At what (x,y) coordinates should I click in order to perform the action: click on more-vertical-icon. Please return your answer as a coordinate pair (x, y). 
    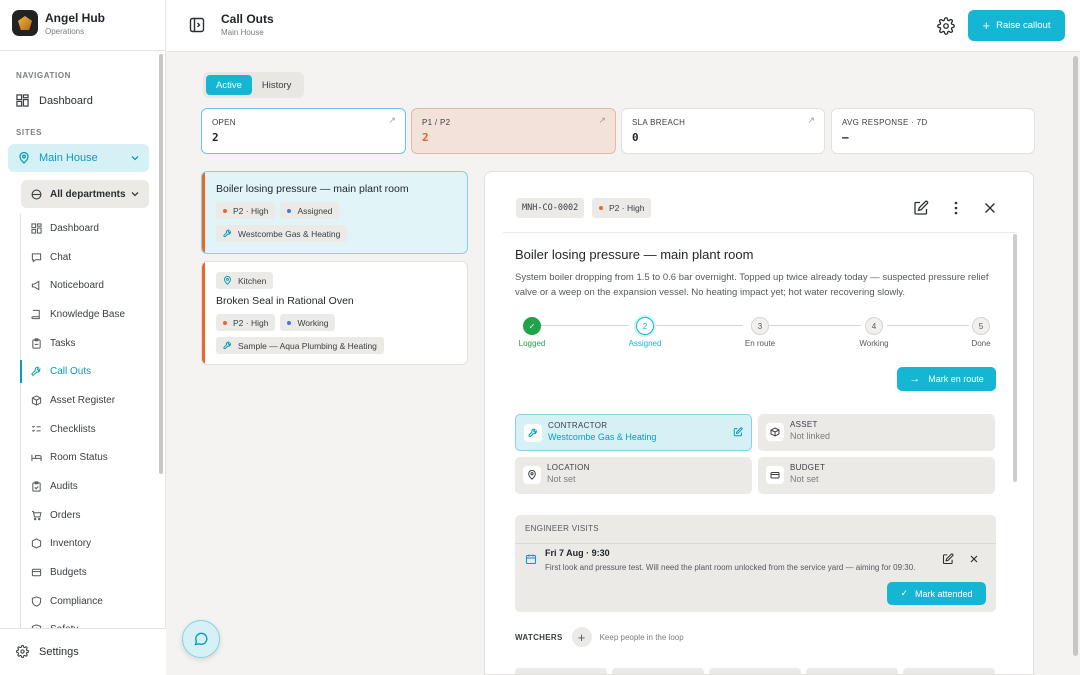
    Looking at the image, I should click on (956, 208).